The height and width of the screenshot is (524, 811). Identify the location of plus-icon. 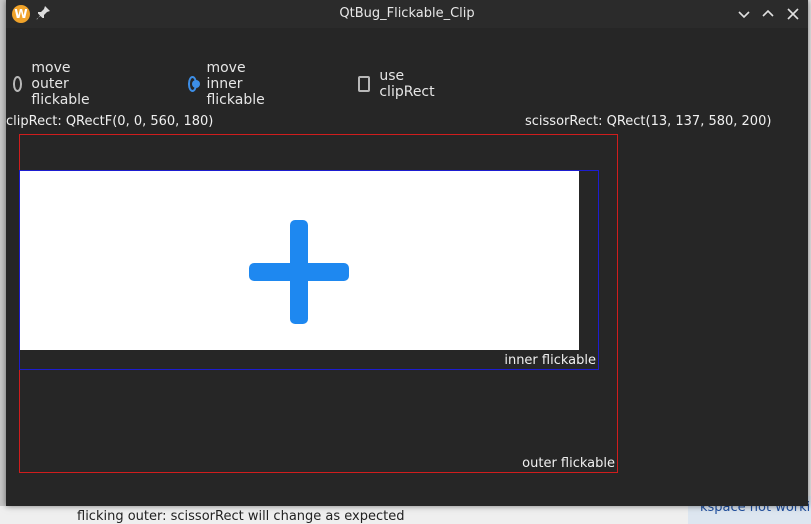
(299, 272).